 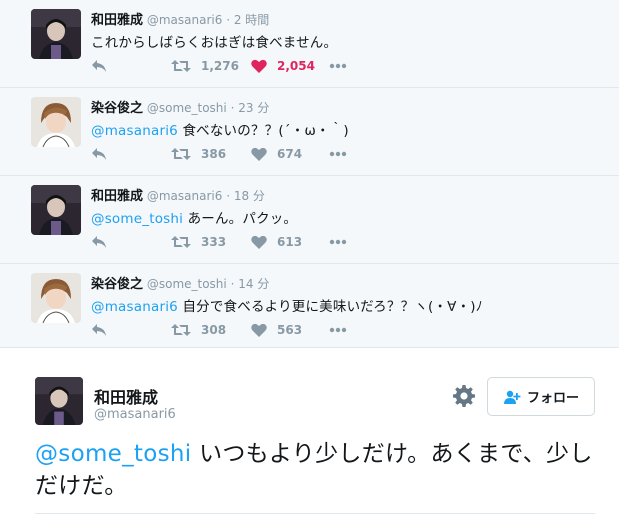 What do you see at coordinates (253, 284) in the screenshot?
I see `timestamp: 14 分` at bounding box center [253, 284].